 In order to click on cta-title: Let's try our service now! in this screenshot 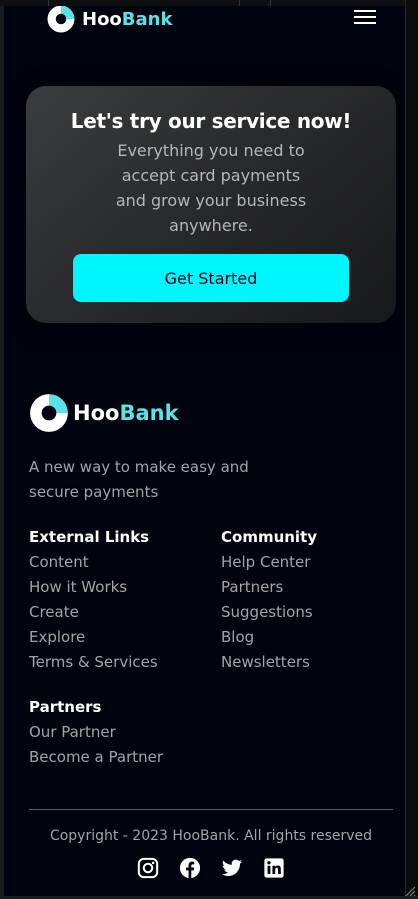, I will do `click(211, 121)`.